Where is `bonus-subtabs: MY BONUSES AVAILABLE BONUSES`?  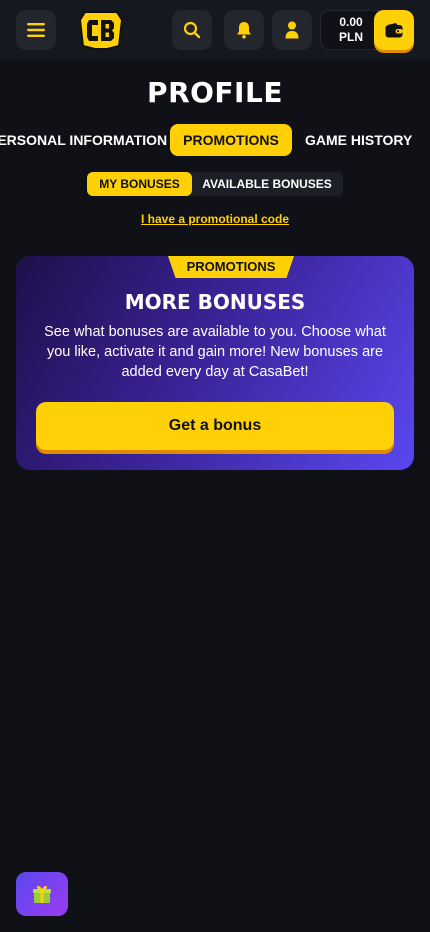 bonus-subtabs: MY BONUSES AVAILABLE BONUSES is located at coordinates (215, 184).